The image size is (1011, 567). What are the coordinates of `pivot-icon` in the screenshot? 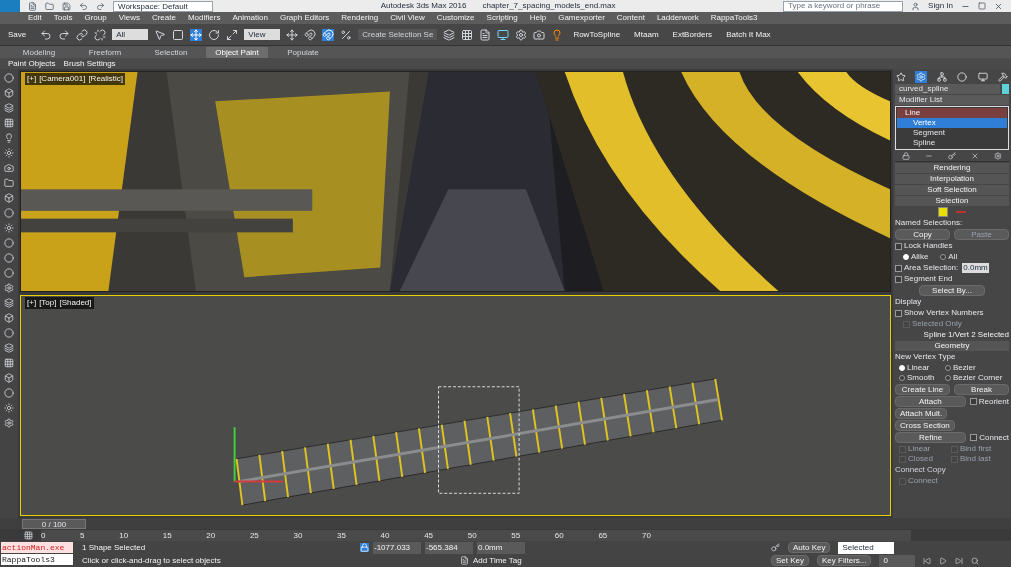 It's located at (292, 34).